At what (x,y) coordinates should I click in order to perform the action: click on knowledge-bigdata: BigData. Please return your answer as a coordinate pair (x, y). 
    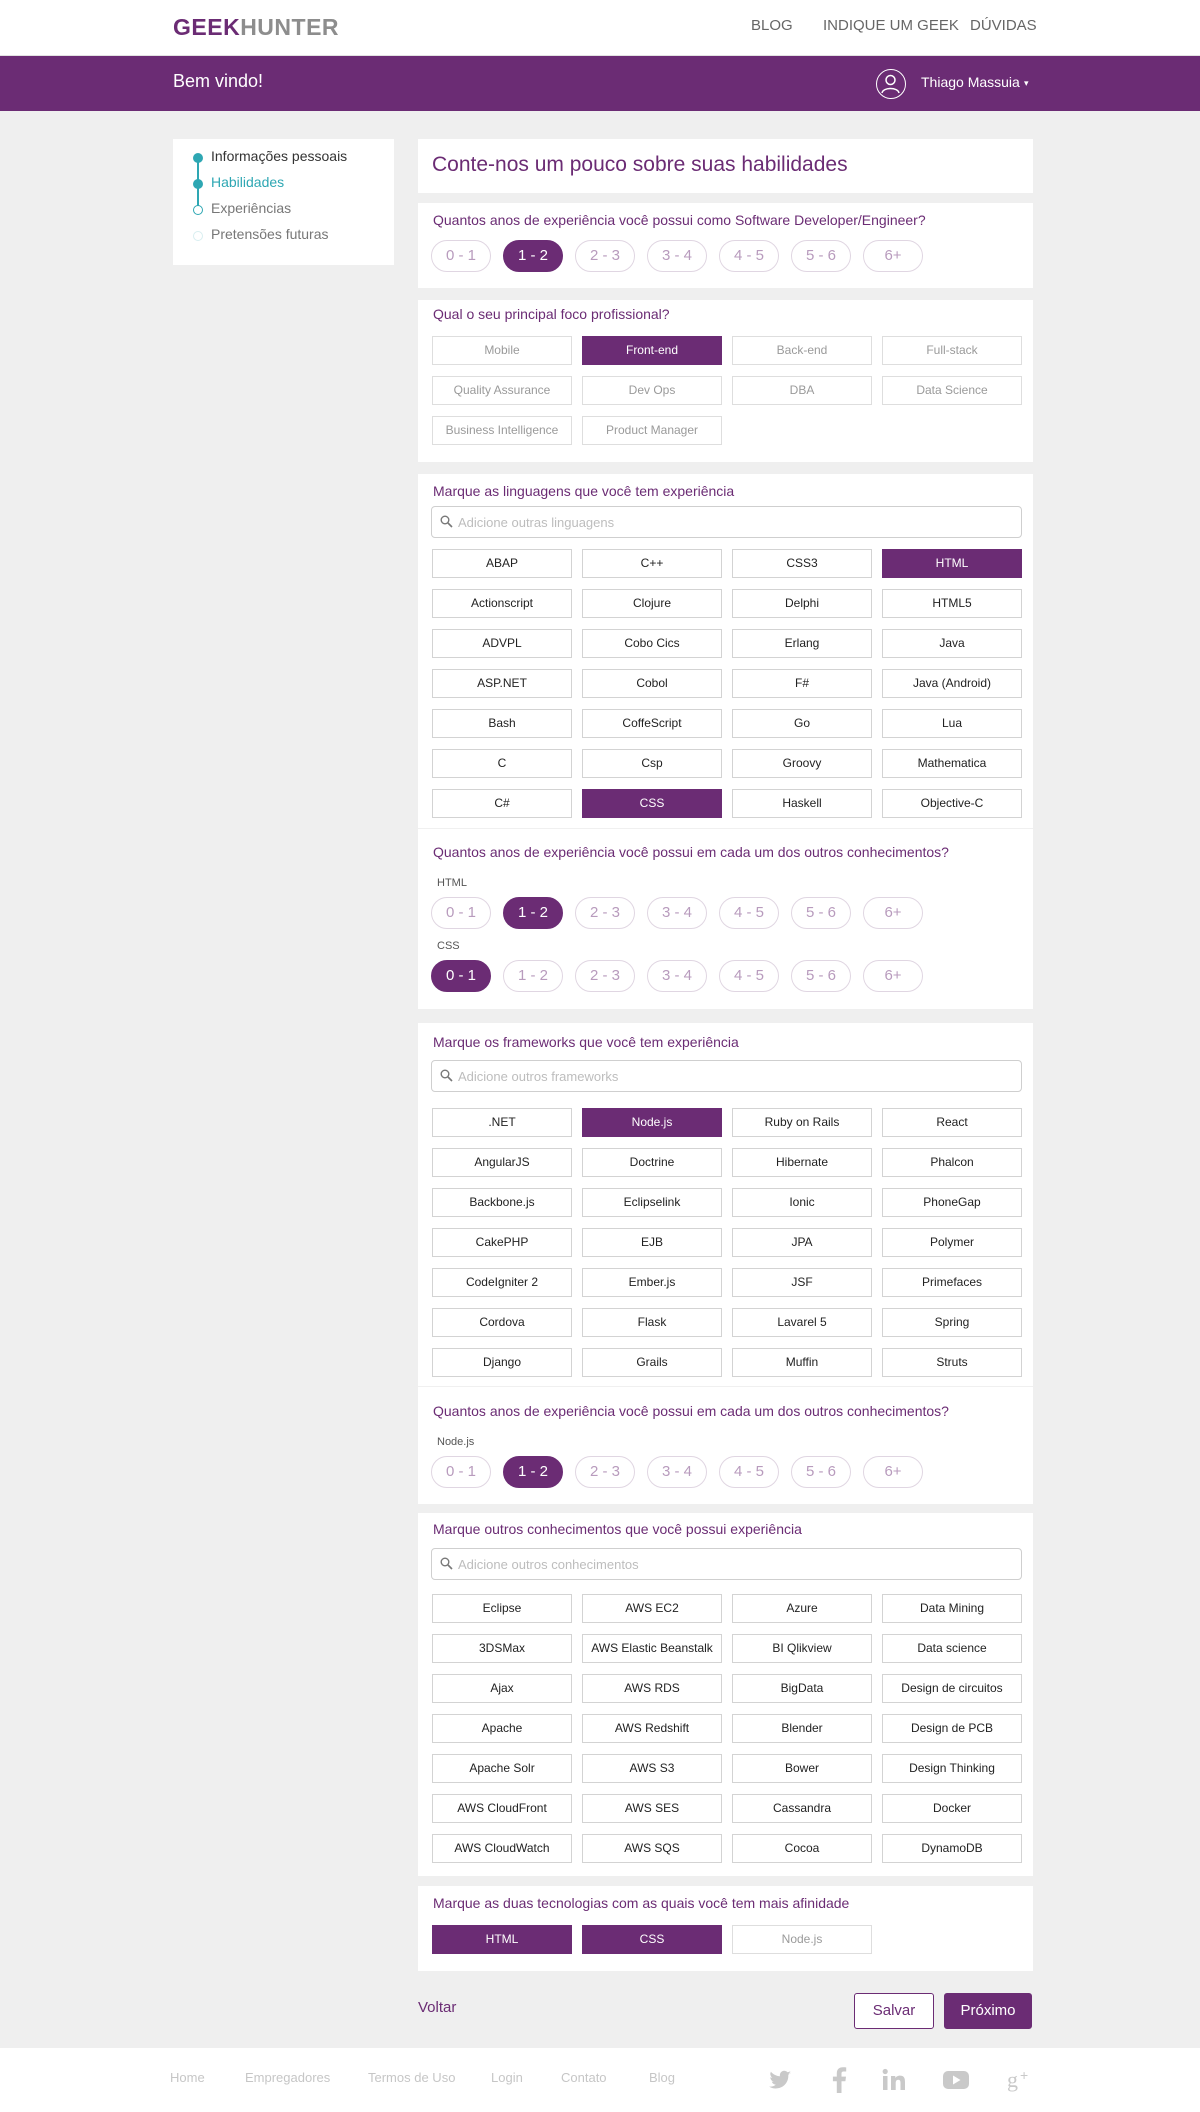
    Looking at the image, I should click on (802, 1688).